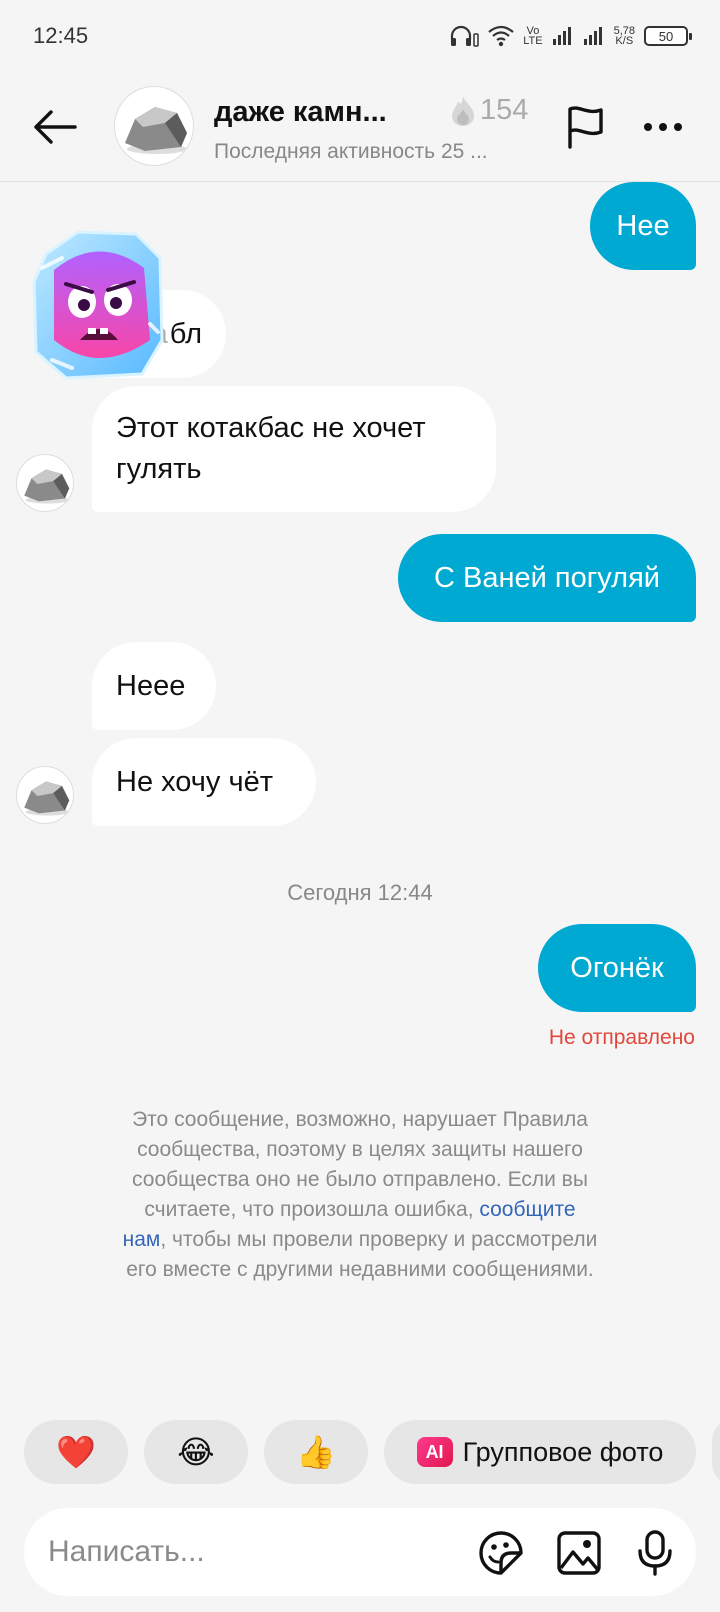 The image size is (720, 1612). I want to click on reaction-thumbs-up-button: 👍, so click(316, 1452).